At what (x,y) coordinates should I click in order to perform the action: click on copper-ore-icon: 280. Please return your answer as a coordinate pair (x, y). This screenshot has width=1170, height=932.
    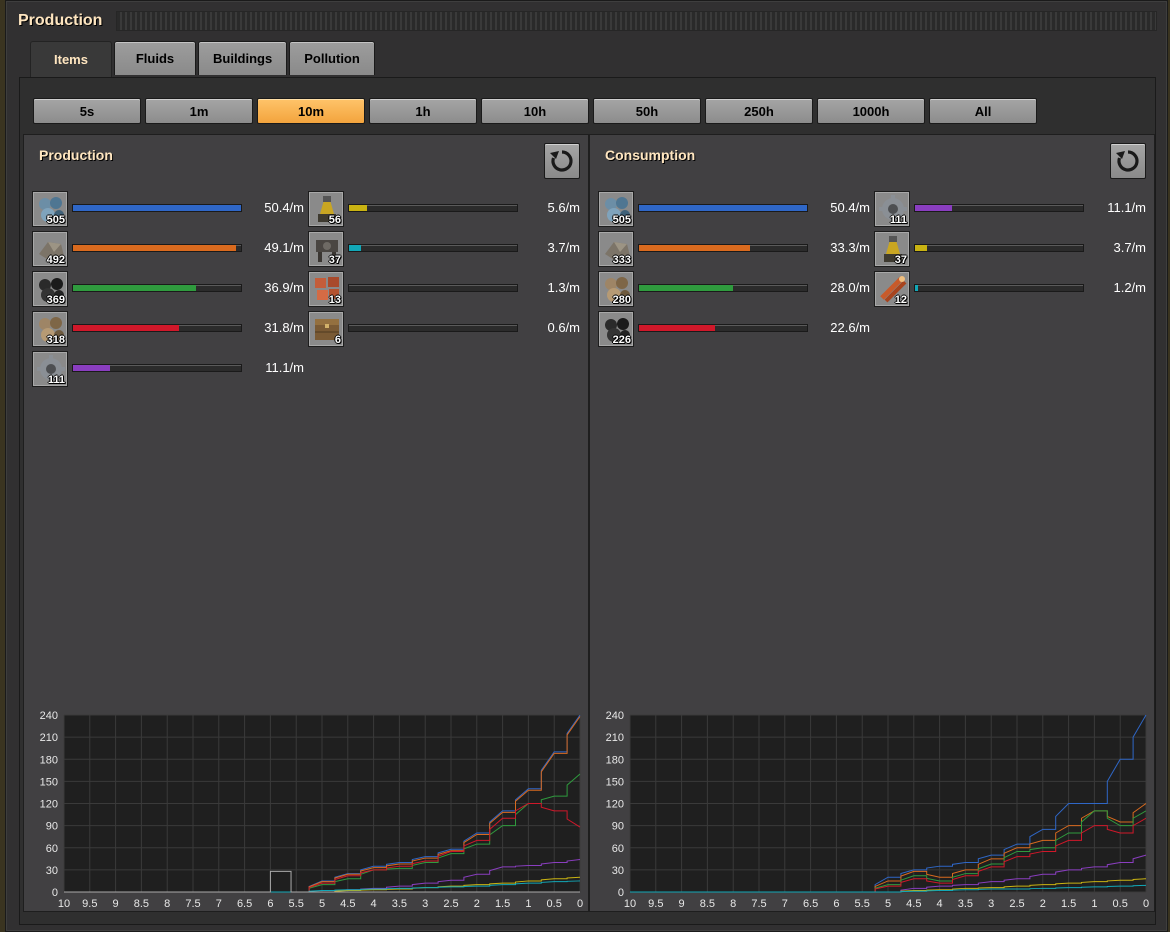
    Looking at the image, I should click on (616, 289).